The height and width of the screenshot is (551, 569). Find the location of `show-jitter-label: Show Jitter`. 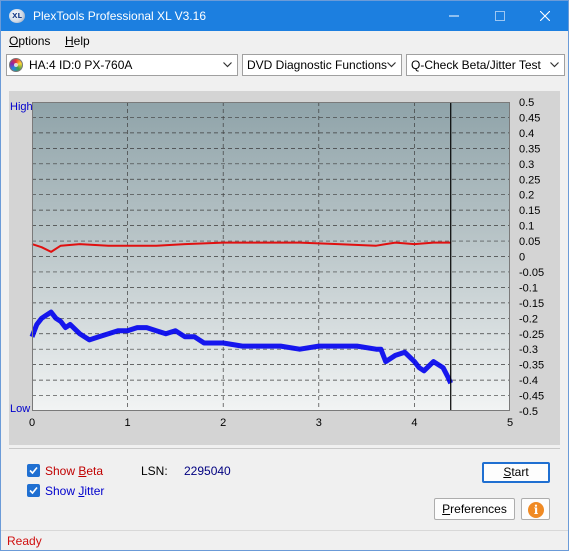

show-jitter-label: Show Jitter is located at coordinates (74, 491).